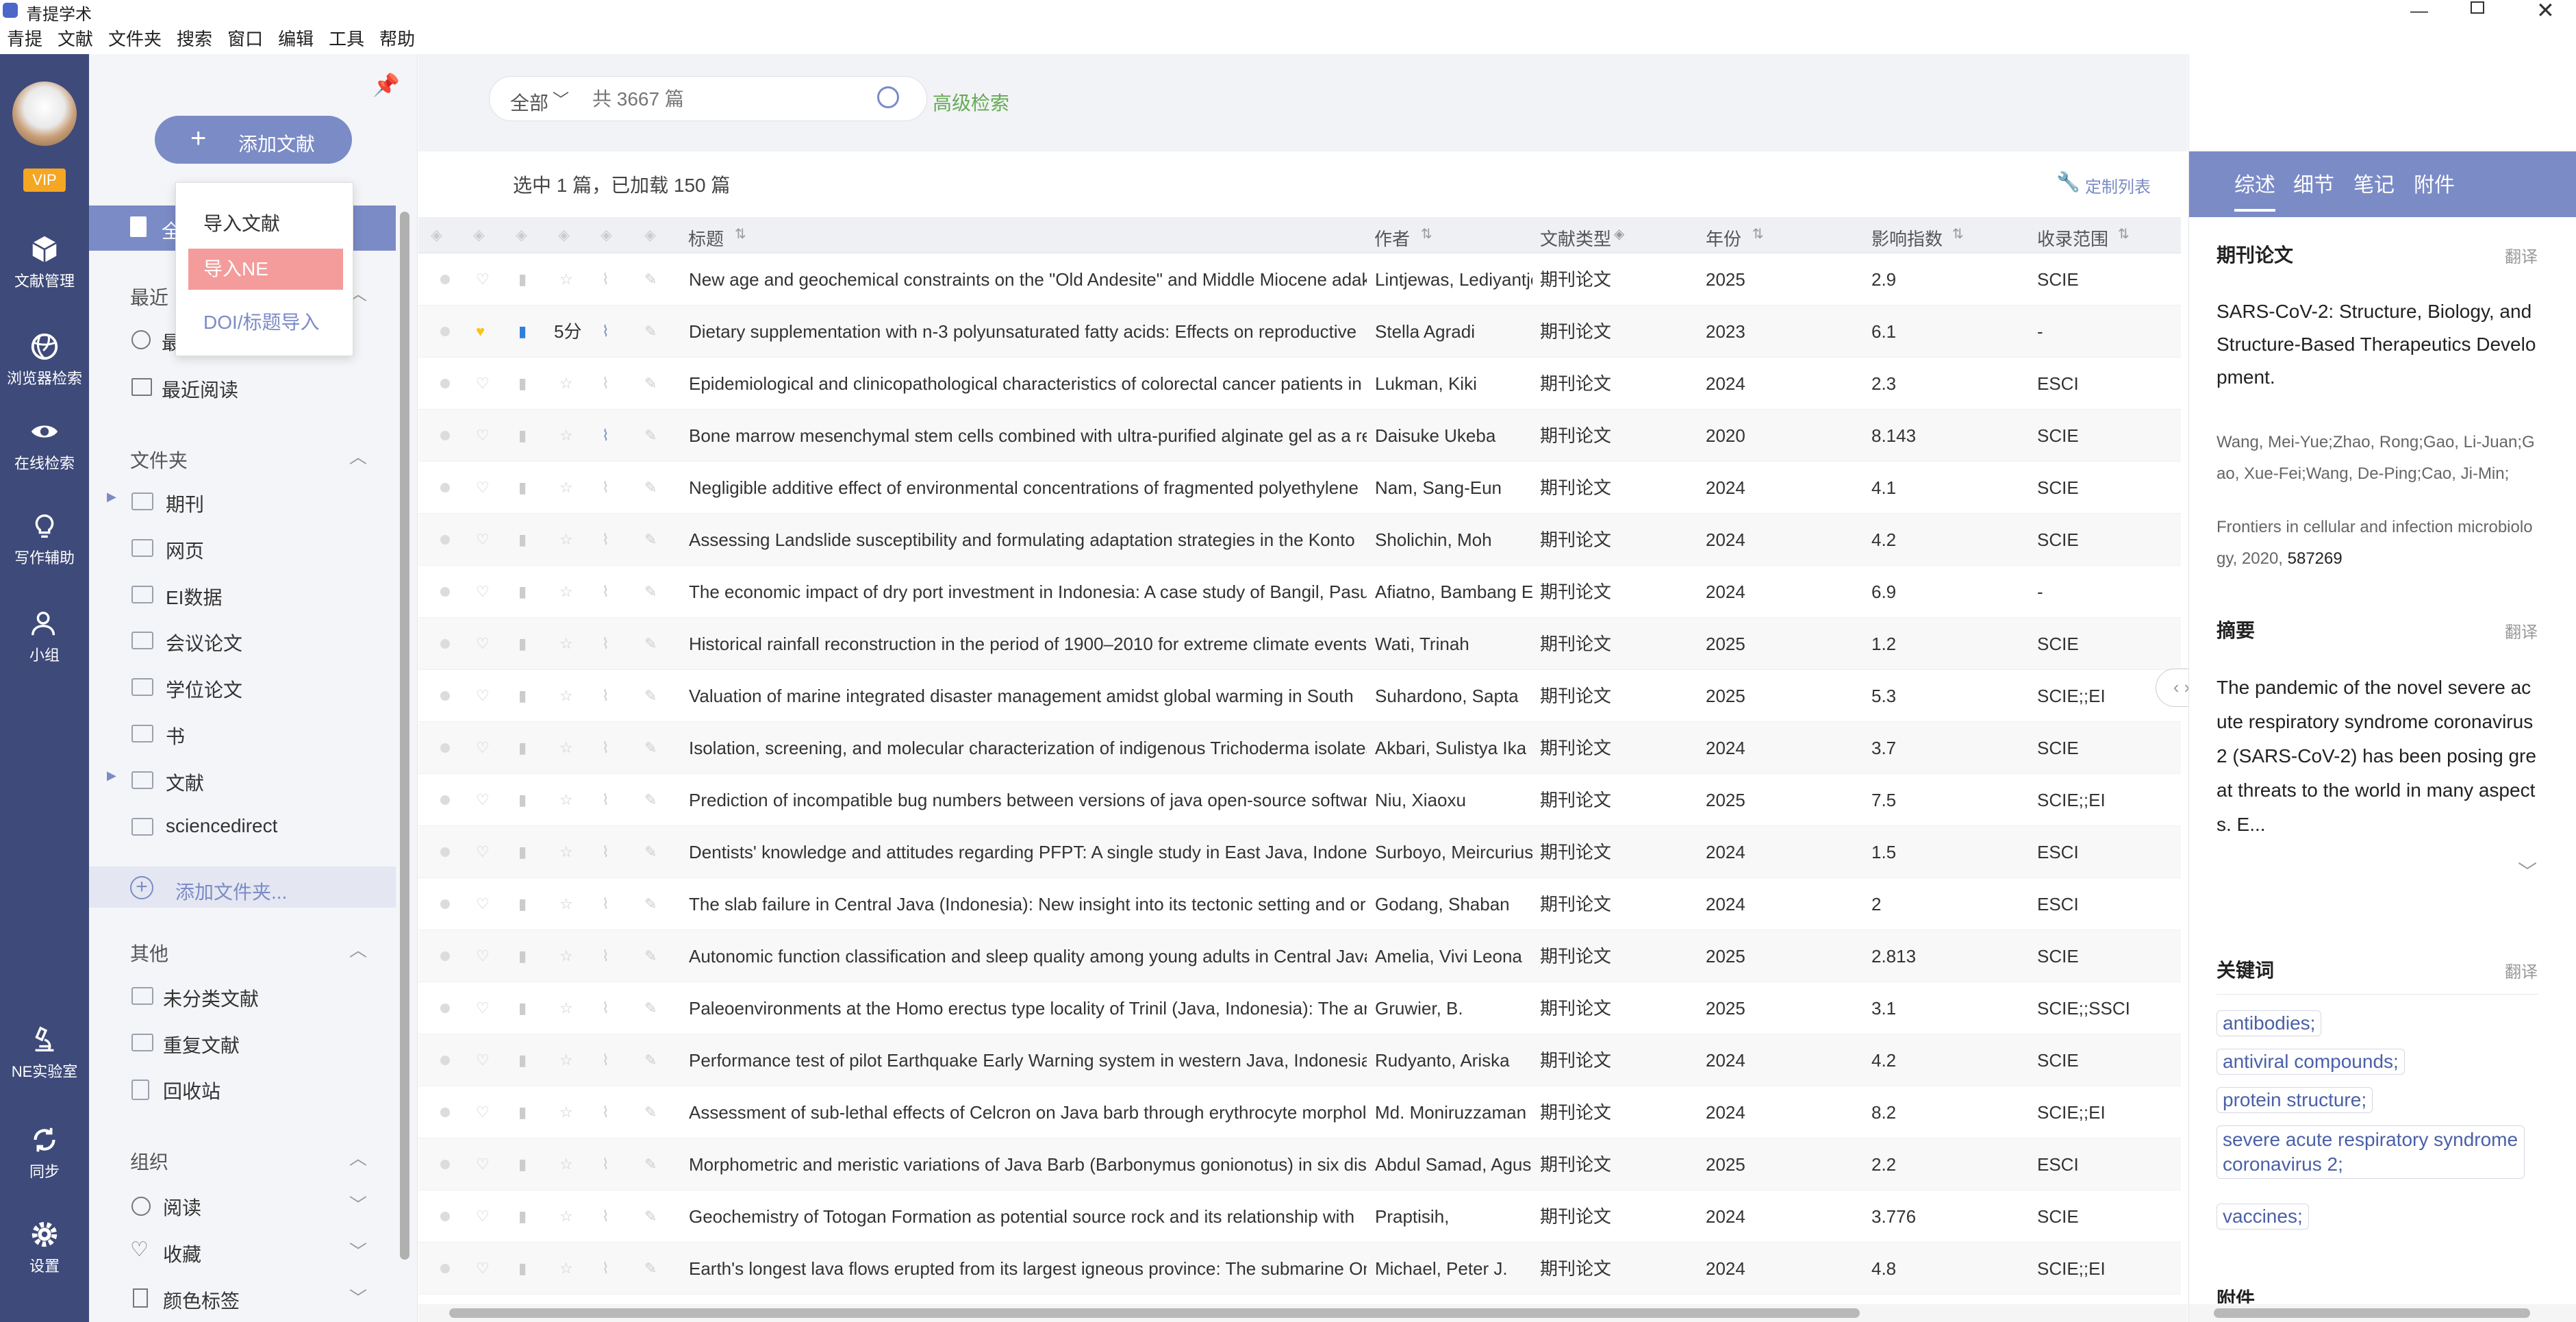 The height and width of the screenshot is (1322, 2576). I want to click on folder-sciencedirect: sciencedirect, so click(222, 826).